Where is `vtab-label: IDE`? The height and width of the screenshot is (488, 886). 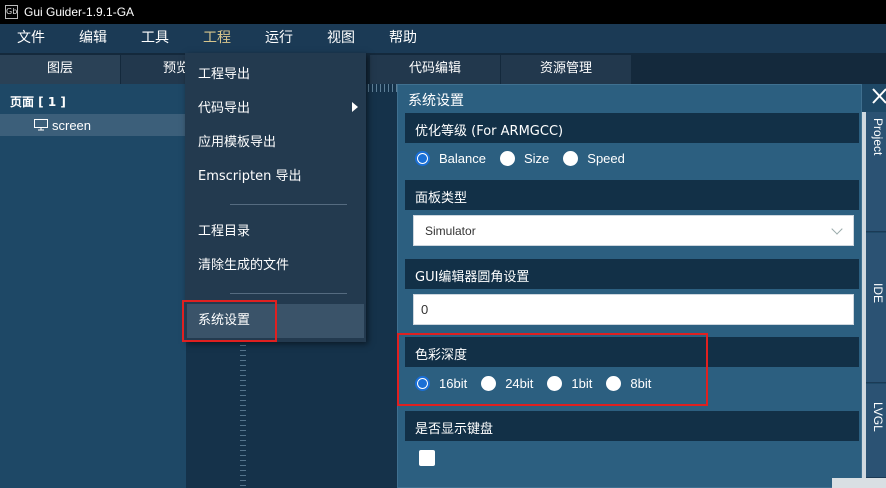
vtab-label: IDE is located at coordinates (878, 293).